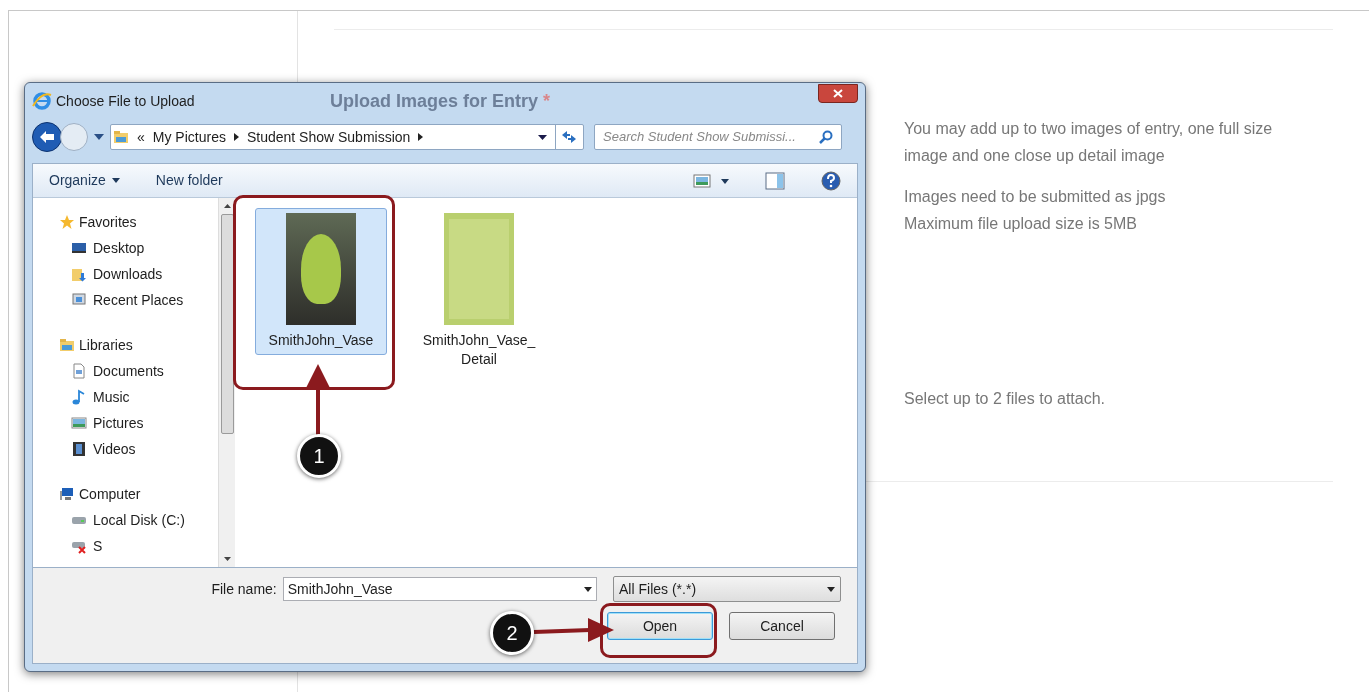 This screenshot has width=1369, height=692. What do you see at coordinates (189, 137) in the screenshot?
I see `breadcrumb-item: My Pictures` at bounding box center [189, 137].